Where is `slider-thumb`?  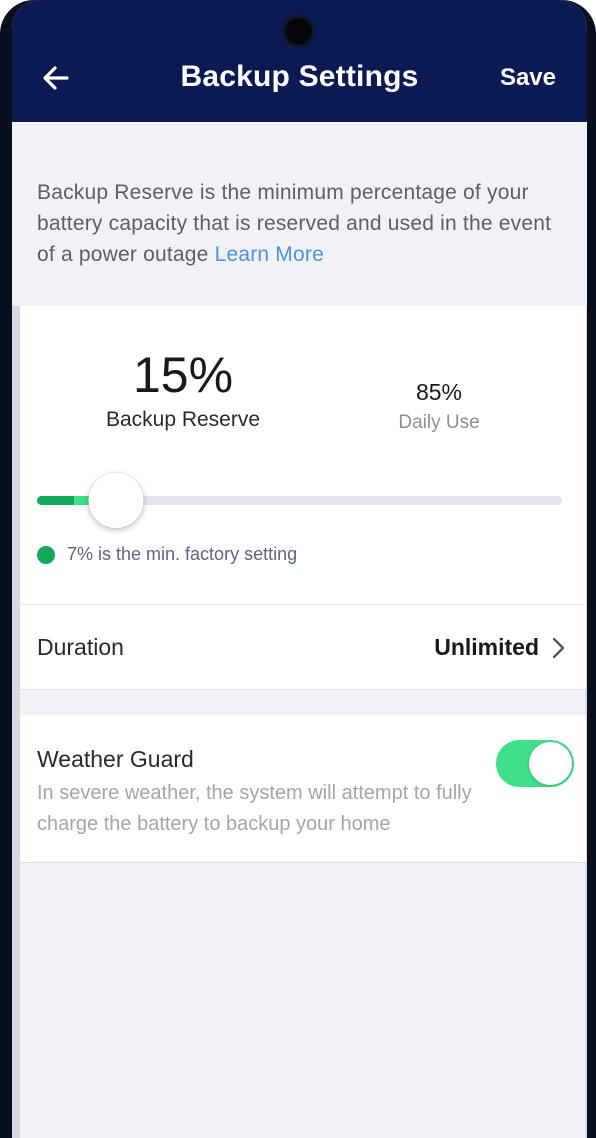 slider-thumb is located at coordinates (116, 500).